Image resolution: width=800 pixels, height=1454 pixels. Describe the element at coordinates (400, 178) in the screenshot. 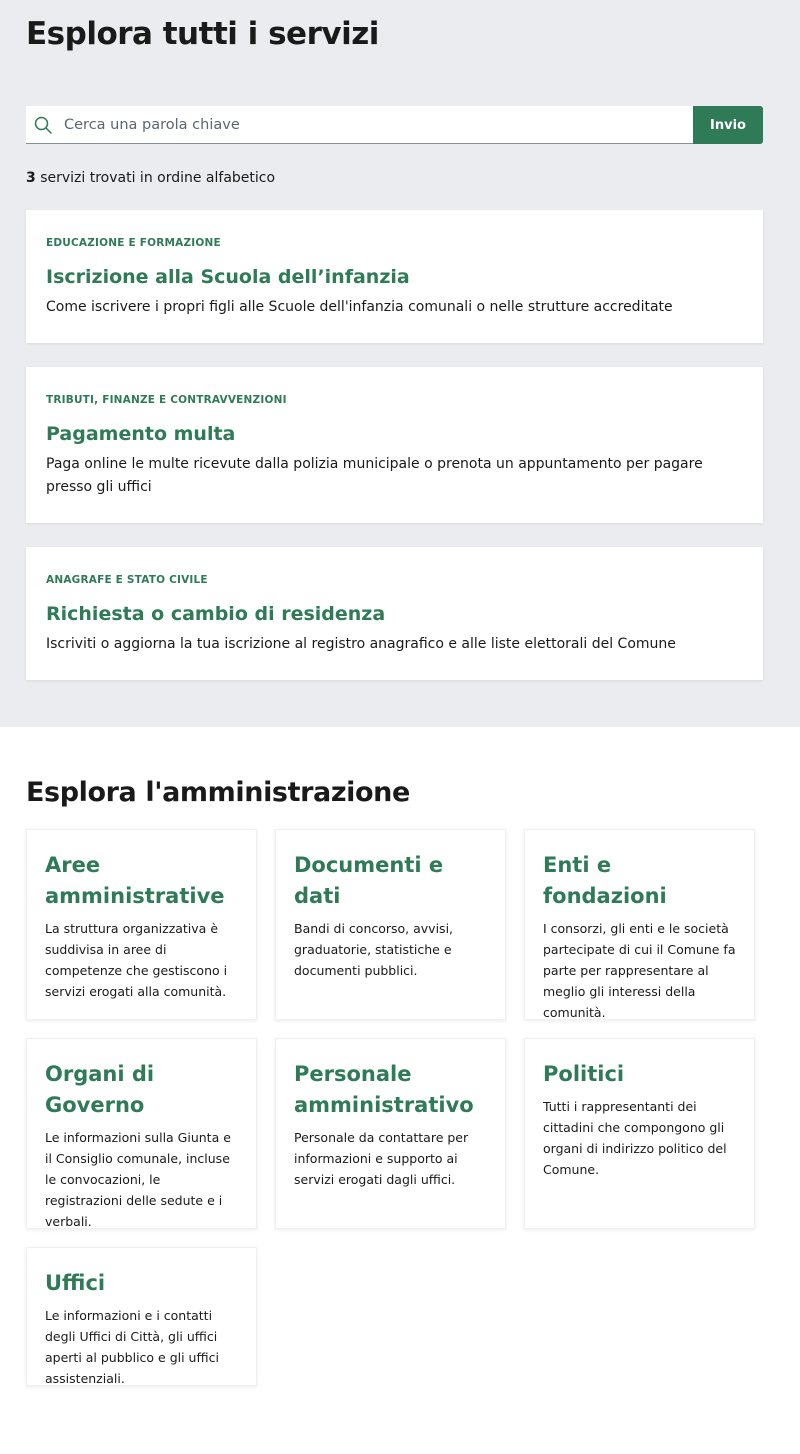

I see `results-count: 3 servizi trovati in ordine alfabetico` at that location.